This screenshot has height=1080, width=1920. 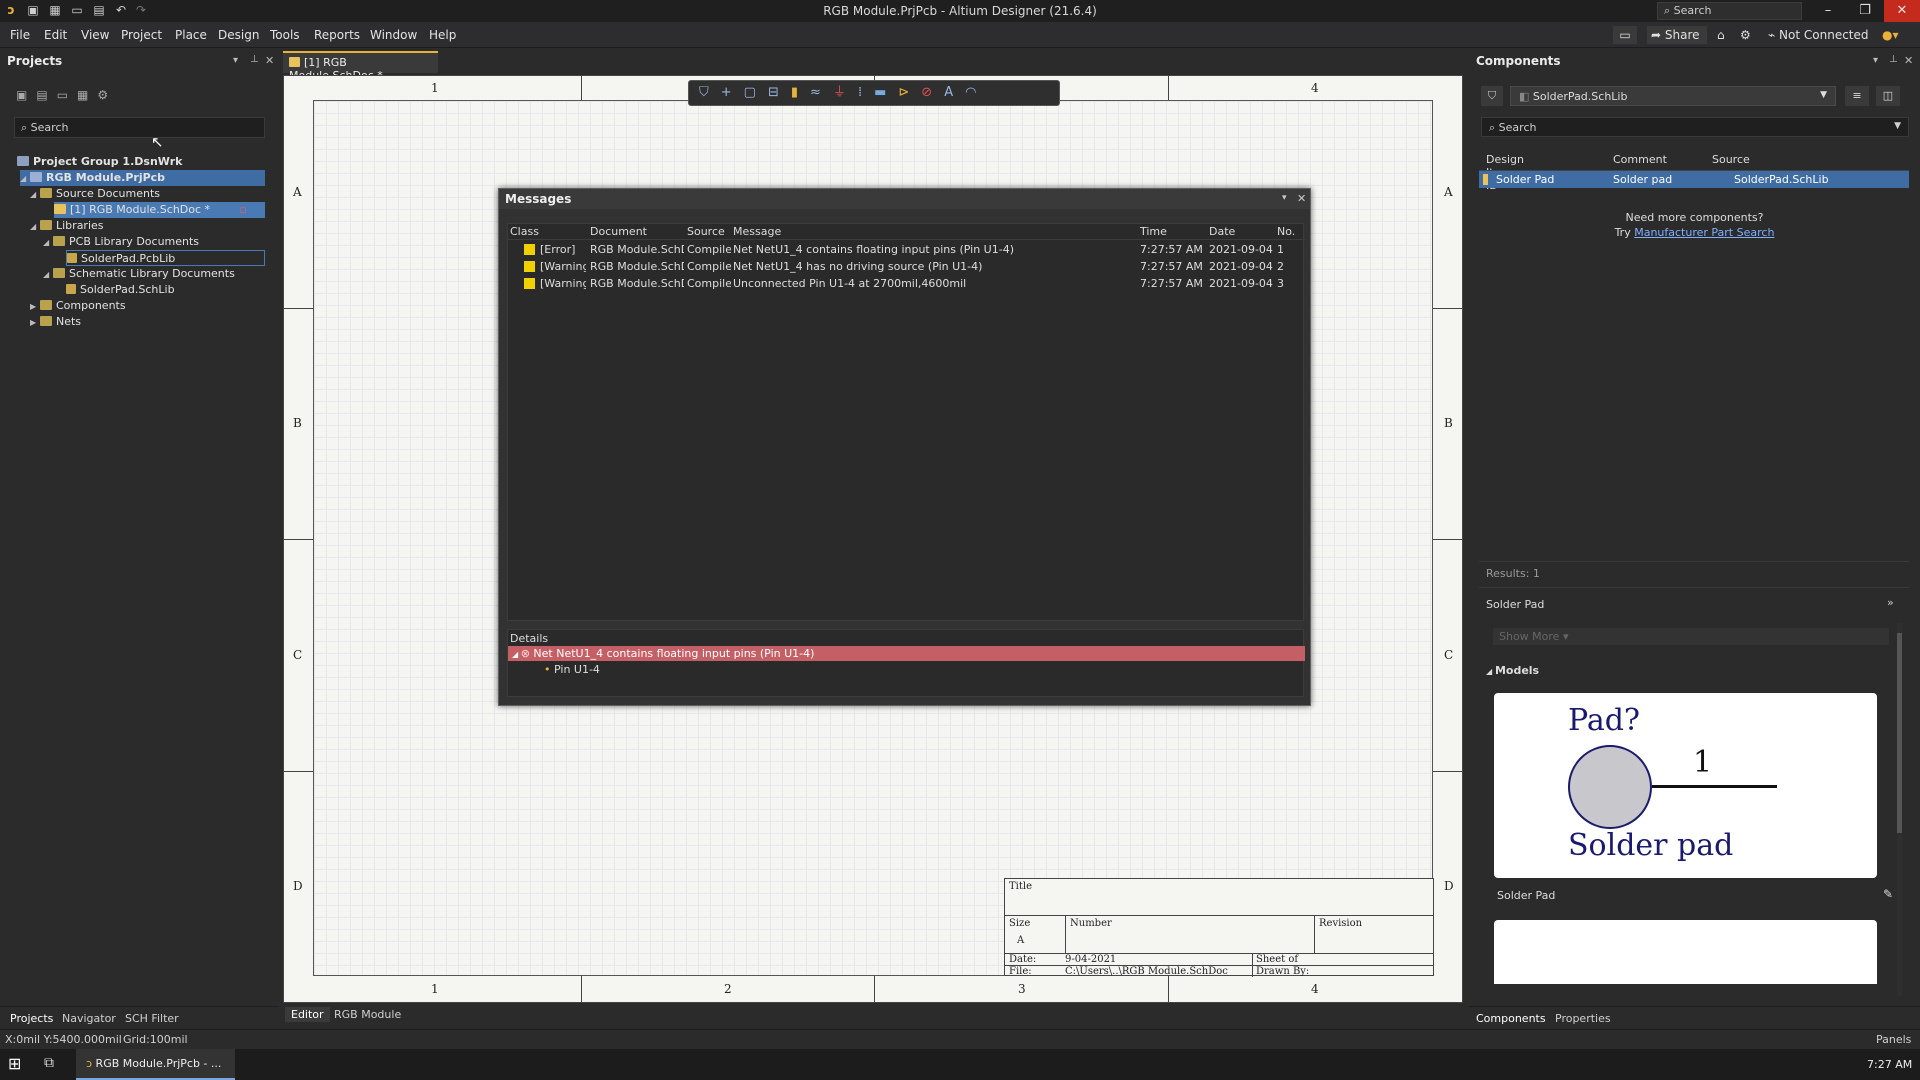 I want to click on scrollbar-thumb, so click(x=1899, y=733).